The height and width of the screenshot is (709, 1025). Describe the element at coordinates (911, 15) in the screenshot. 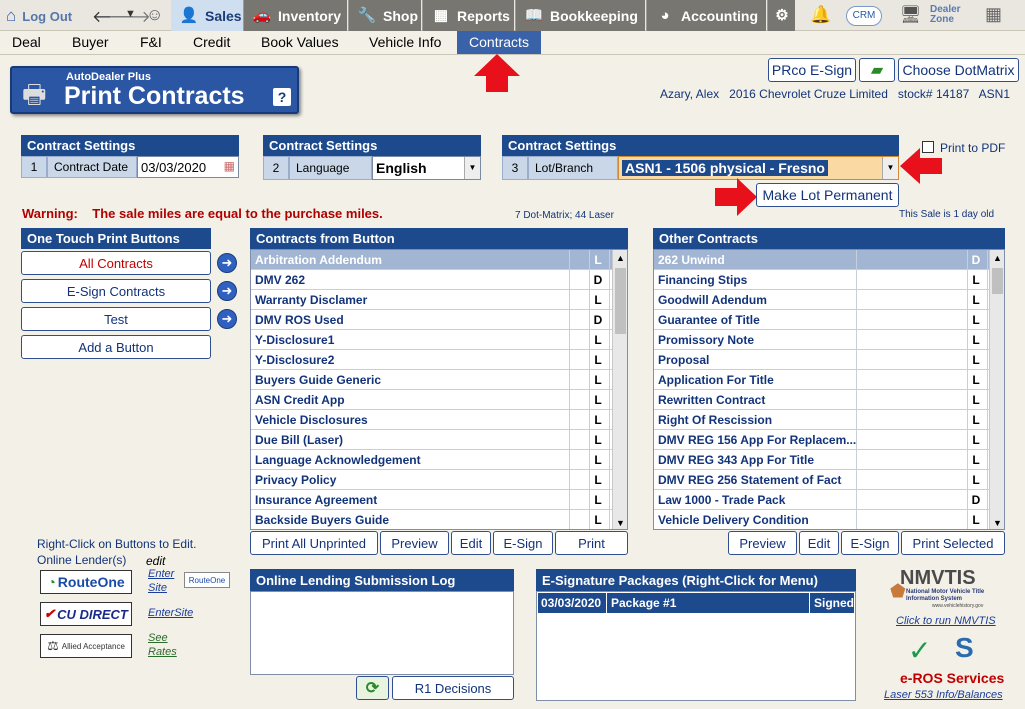

I see `dealer-zone-icon: 🖥` at that location.